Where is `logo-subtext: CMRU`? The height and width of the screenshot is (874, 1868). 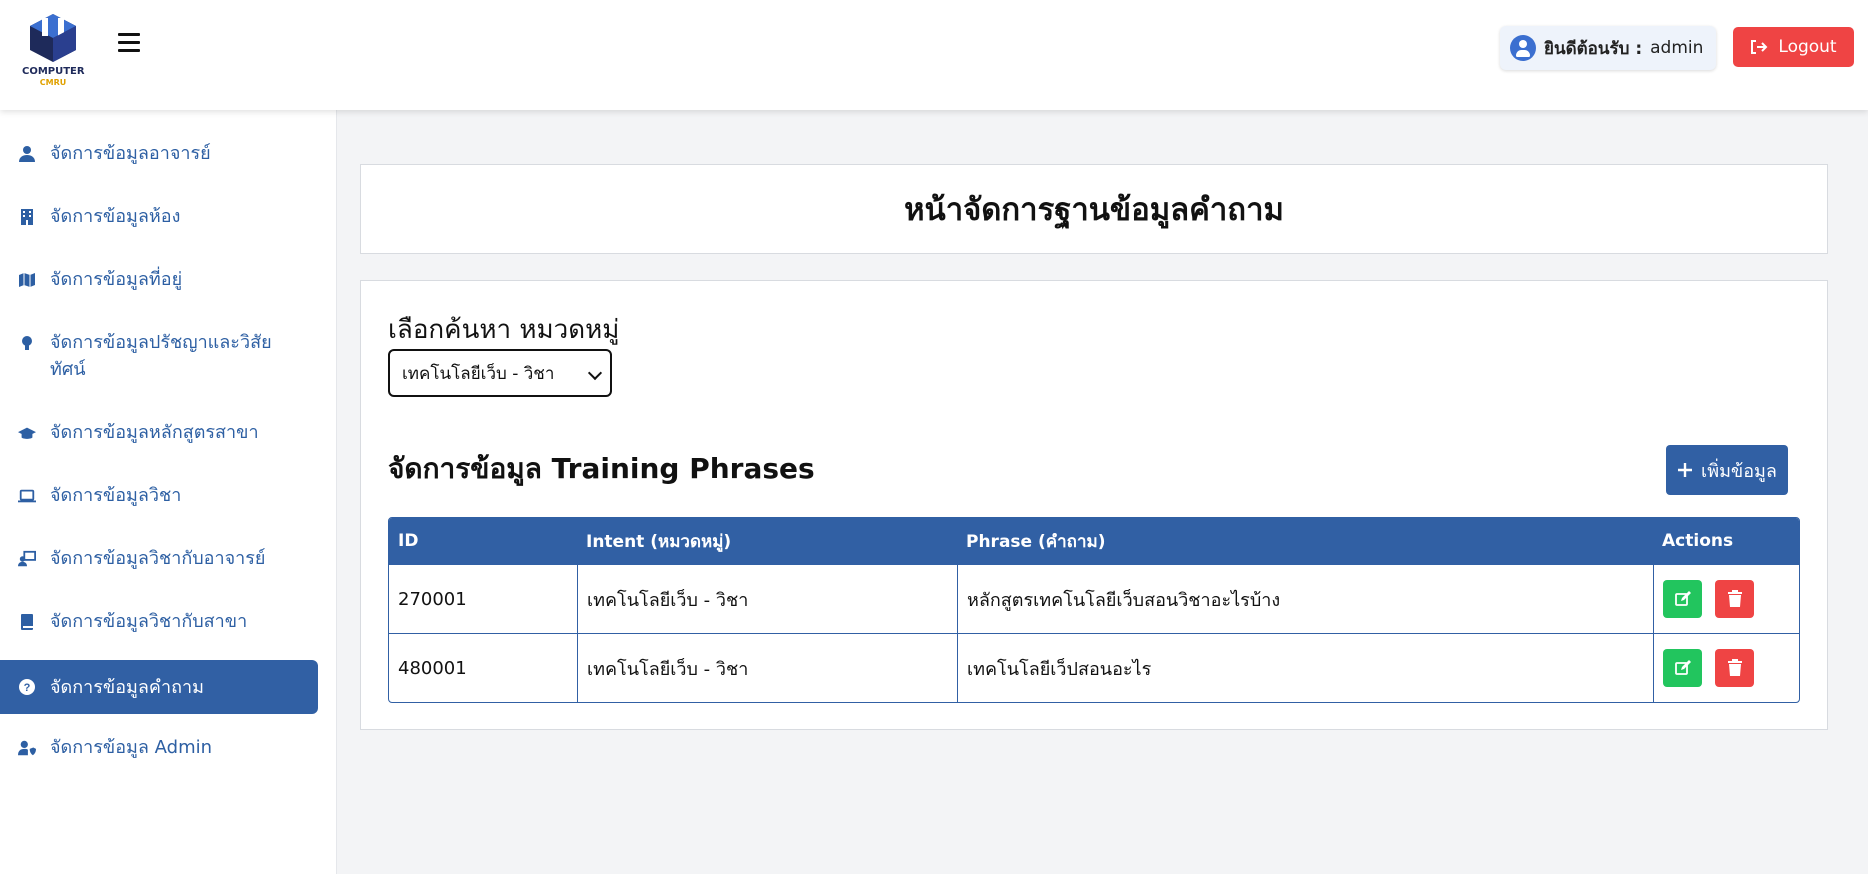
logo-subtext: CMRU is located at coordinates (53, 82).